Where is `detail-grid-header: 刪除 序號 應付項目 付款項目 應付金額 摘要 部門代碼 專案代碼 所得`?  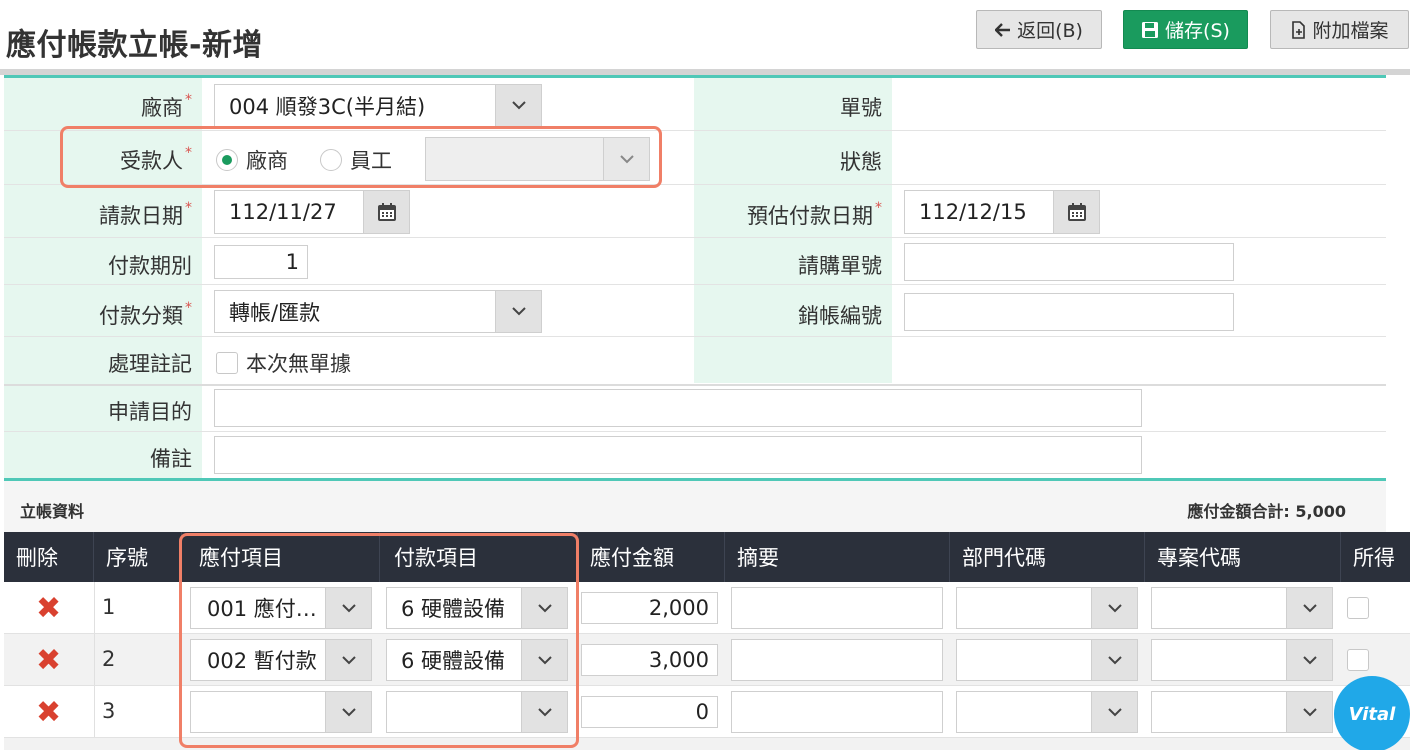
detail-grid-header: 刪除 序號 應付項目 付款項目 應付金額 摘要 部門代碼 專案代碼 所得 is located at coordinates (707, 557).